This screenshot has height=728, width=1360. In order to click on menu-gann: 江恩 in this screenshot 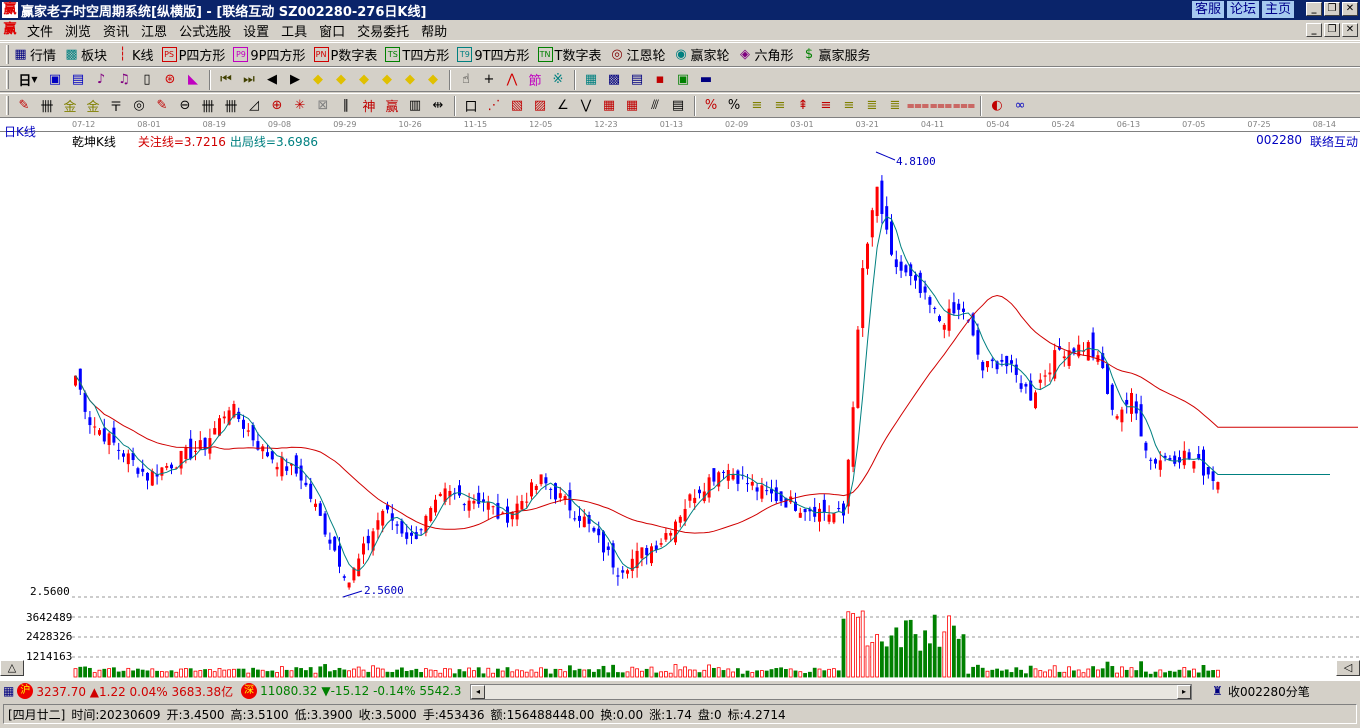, I will do `click(154, 30)`.